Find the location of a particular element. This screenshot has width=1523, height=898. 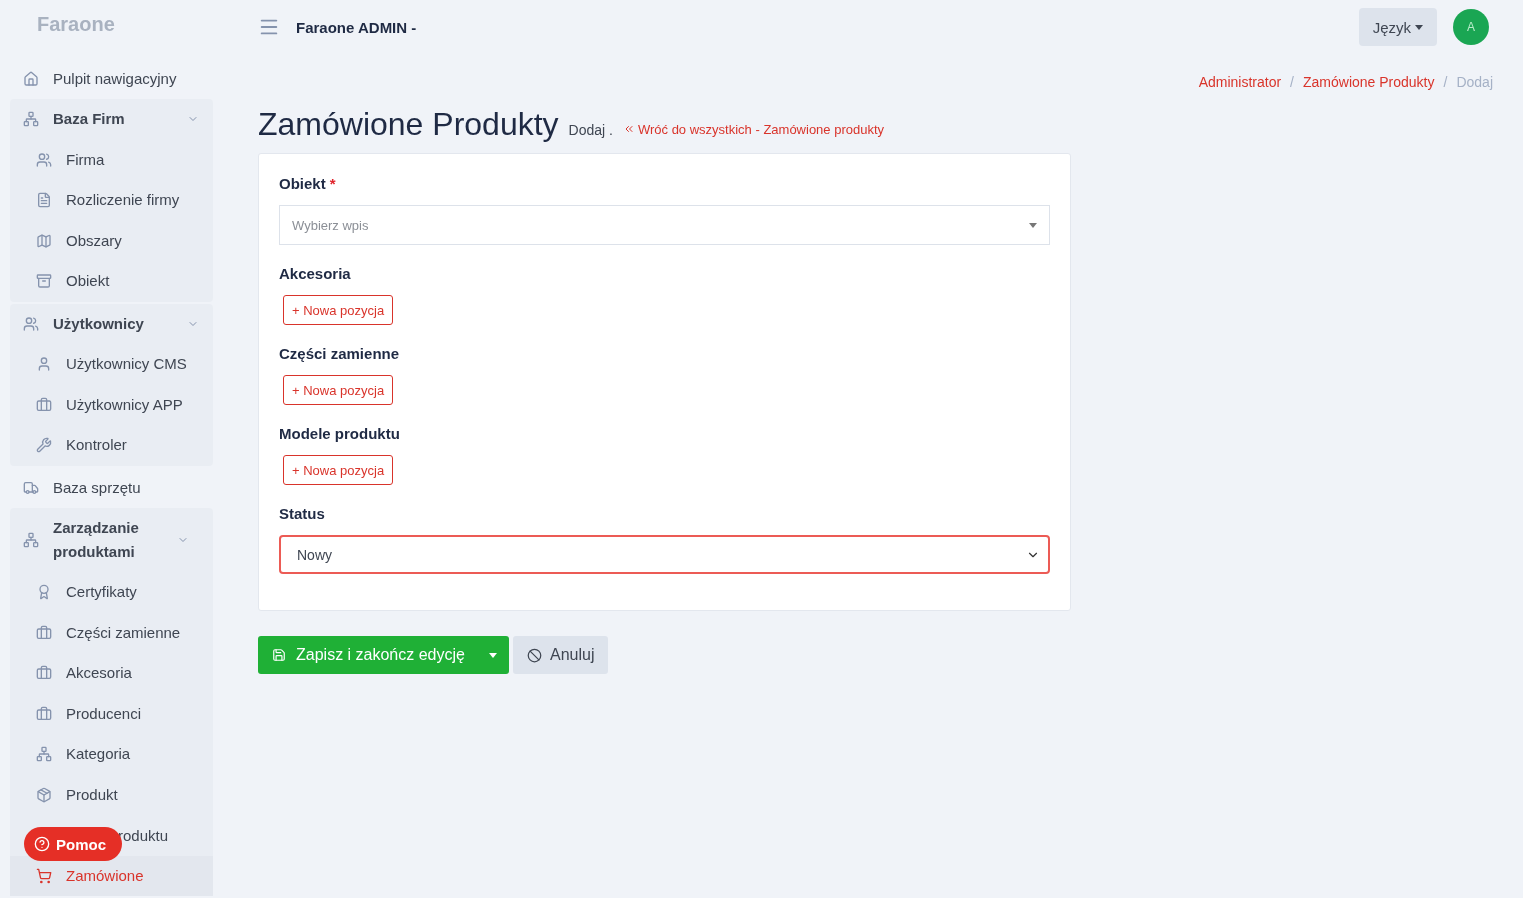

sidebar-item: Rozliczenie firmy is located at coordinates (111, 200).